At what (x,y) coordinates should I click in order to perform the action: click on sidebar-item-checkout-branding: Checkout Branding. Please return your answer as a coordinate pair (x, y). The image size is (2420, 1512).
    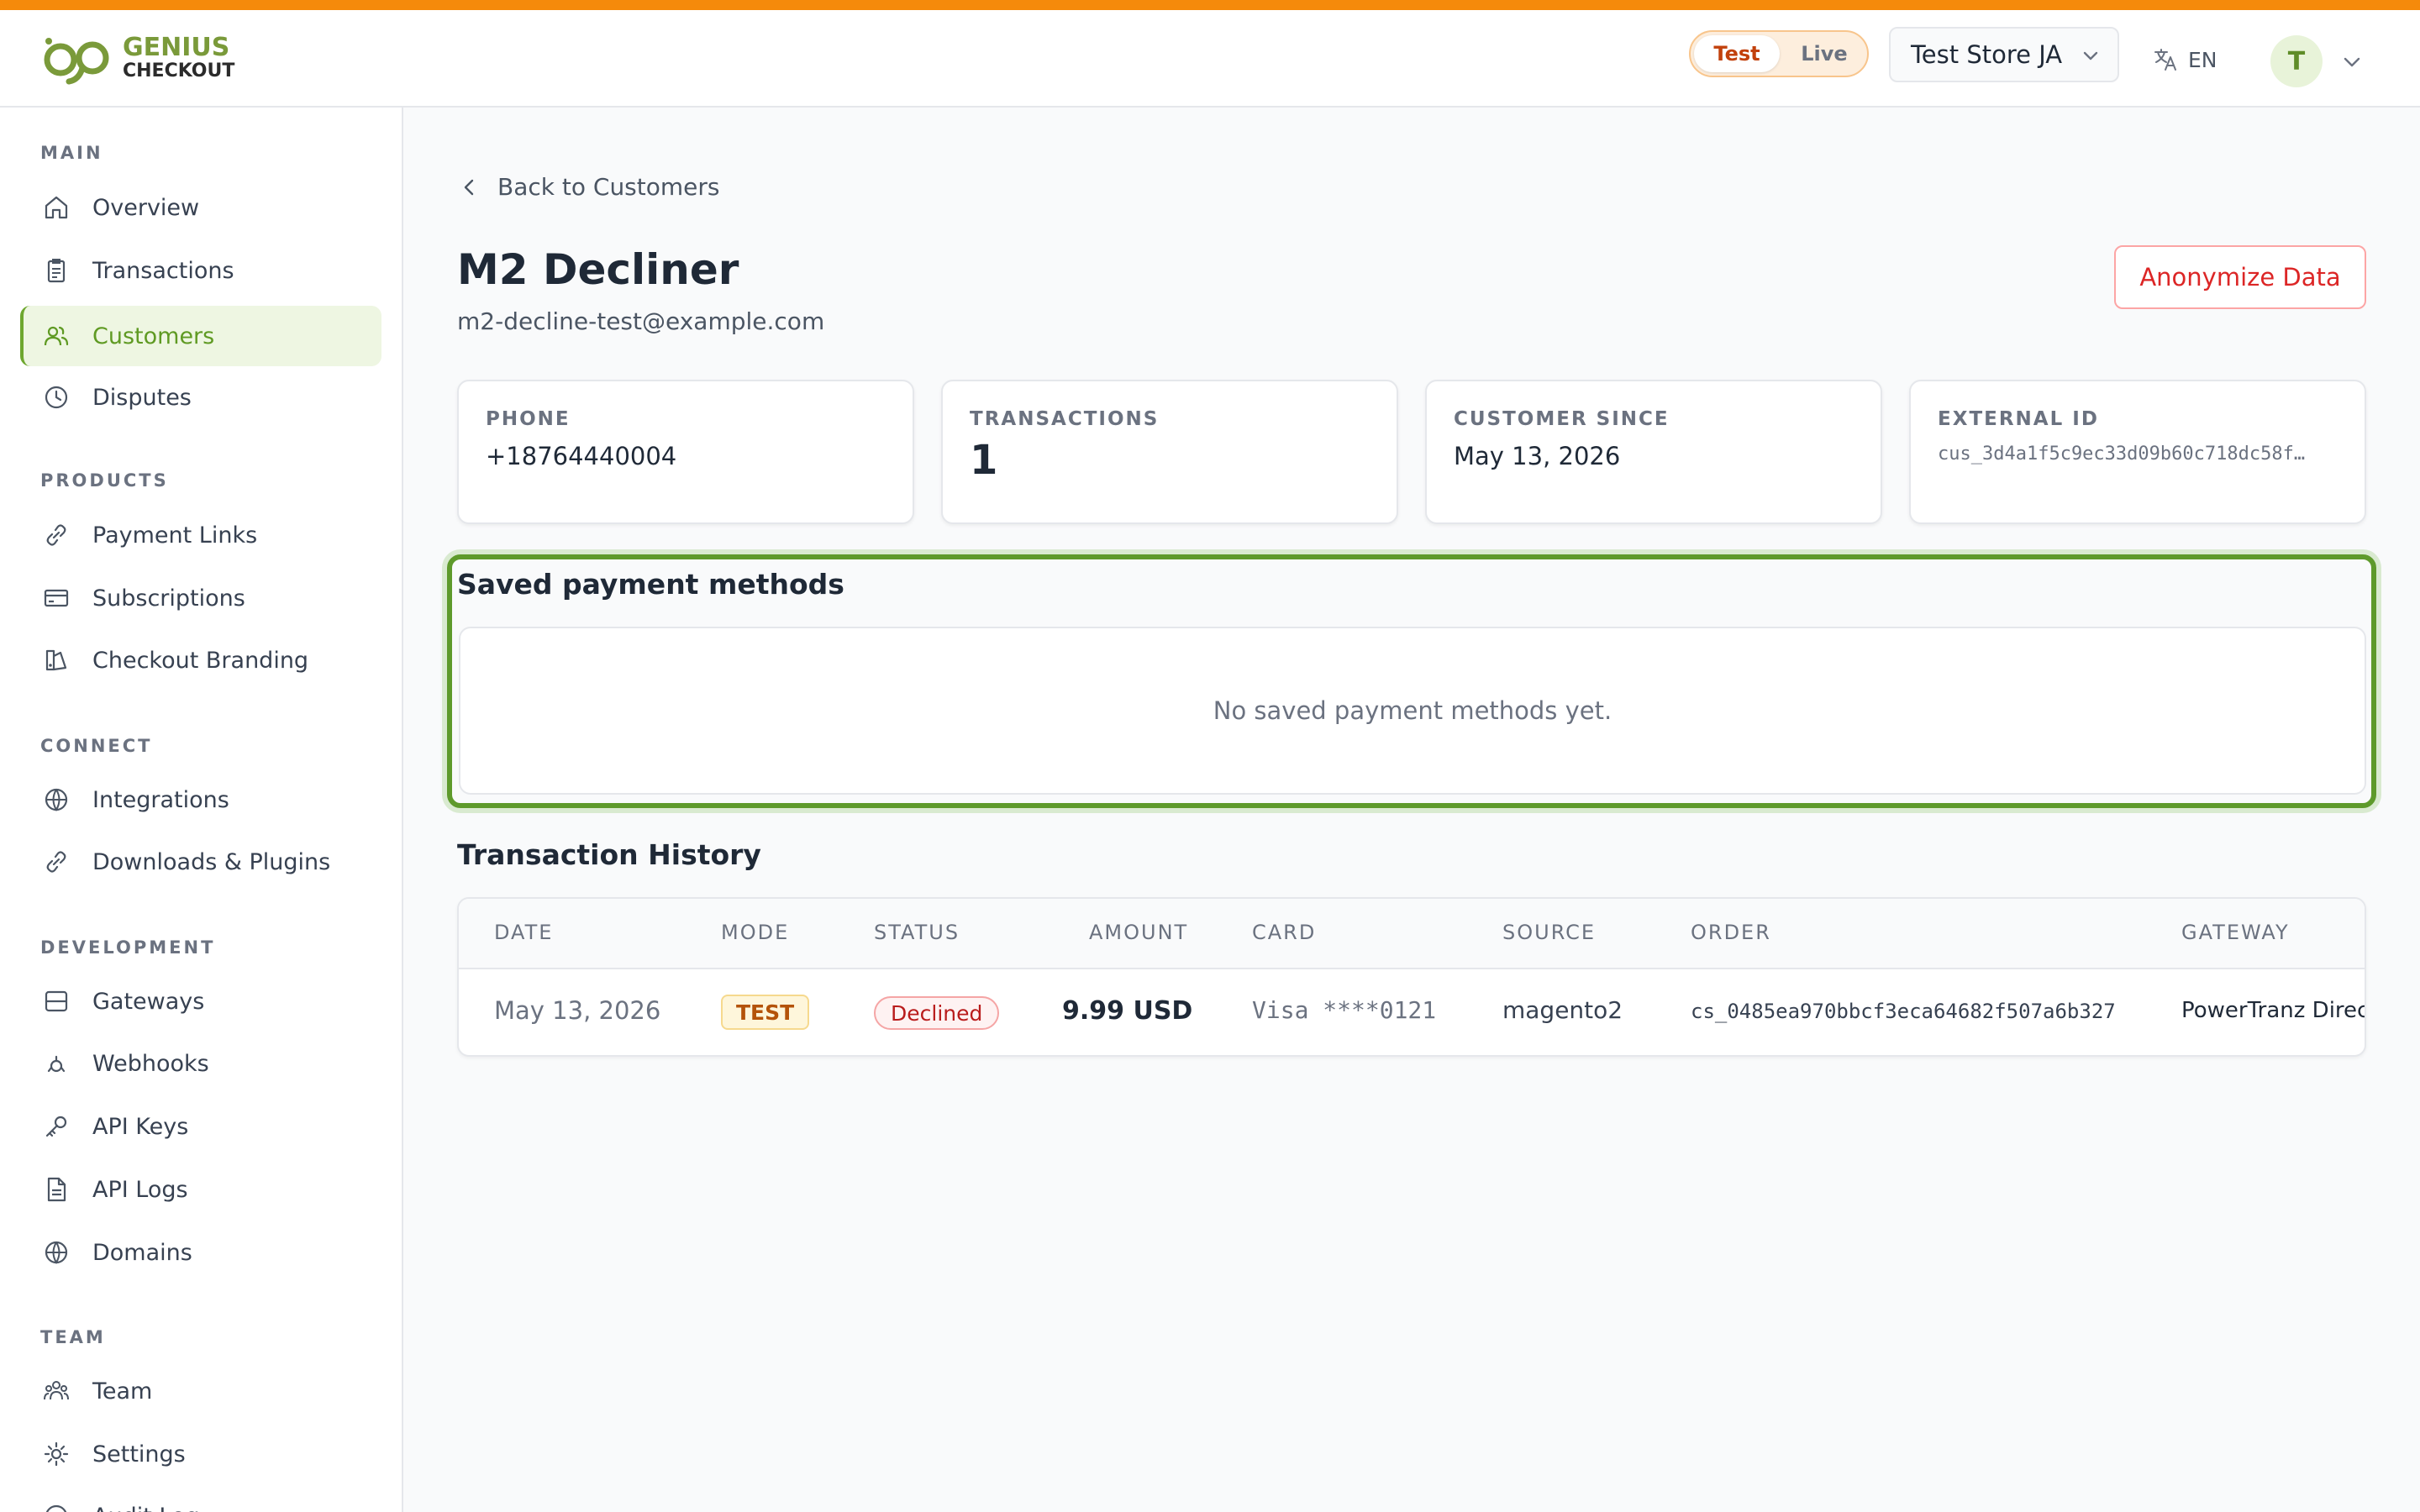
    Looking at the image, I should click on (200, 660).